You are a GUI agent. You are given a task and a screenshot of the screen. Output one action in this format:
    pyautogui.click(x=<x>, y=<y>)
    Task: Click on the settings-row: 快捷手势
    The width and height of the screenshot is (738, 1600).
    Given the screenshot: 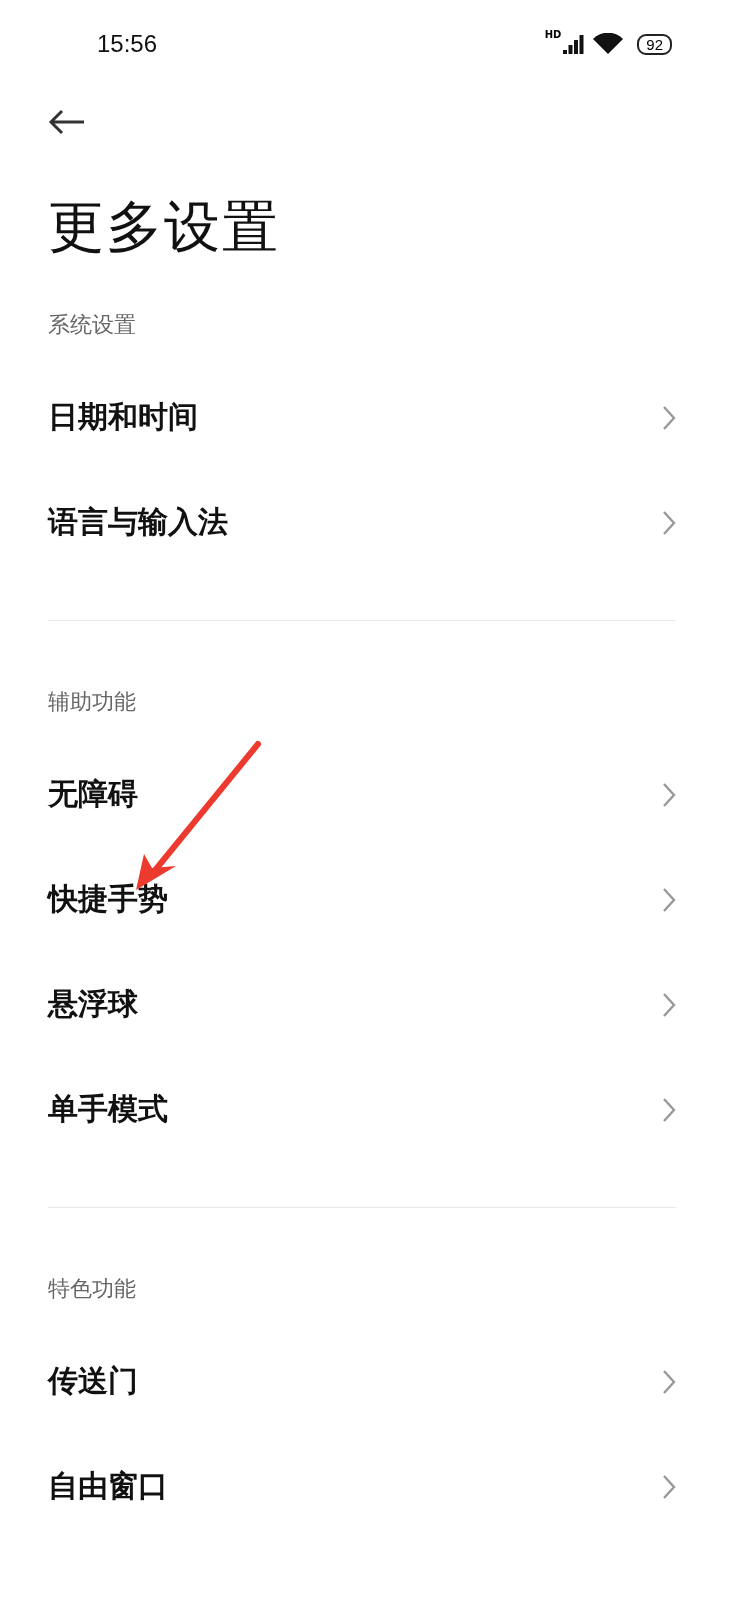 What is the action you would take?
    pyautogui.click(x=362, y=899)
    